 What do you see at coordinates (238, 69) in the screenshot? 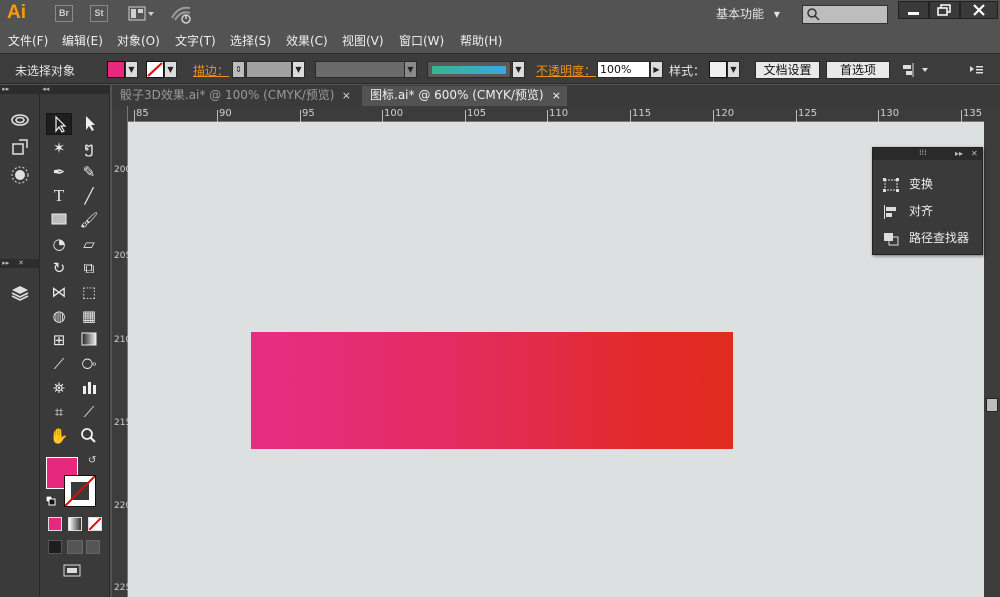
I see `stroke-weight-stepper: ⇕` at bounding box center [238, 69].